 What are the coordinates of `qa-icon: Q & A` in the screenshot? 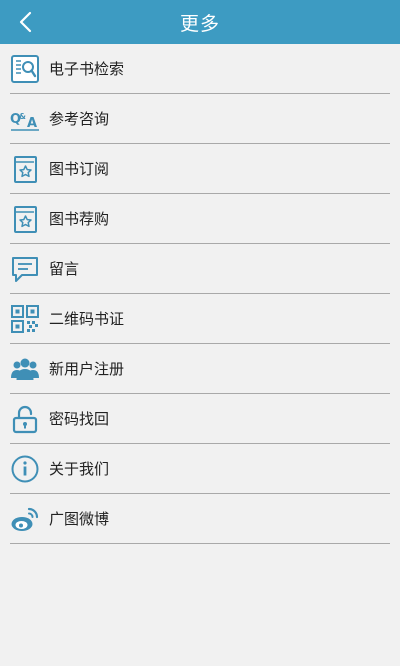 It's located at (25, 119).